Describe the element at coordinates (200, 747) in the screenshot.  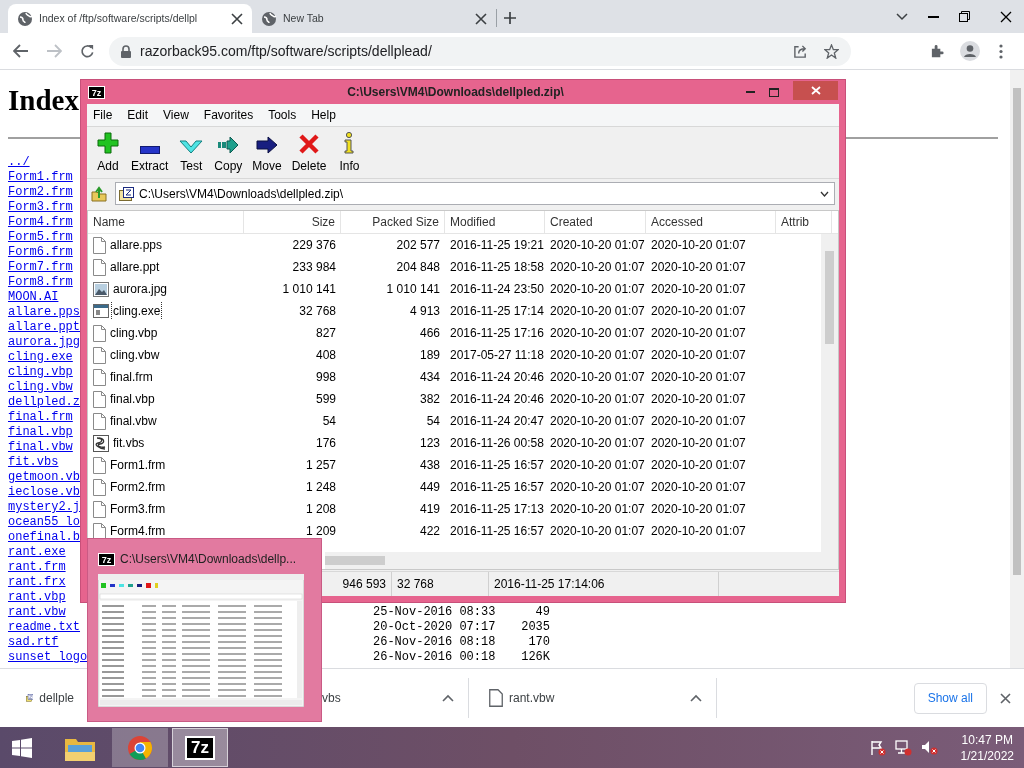
I see `taskbar-app: 7z` at that location.